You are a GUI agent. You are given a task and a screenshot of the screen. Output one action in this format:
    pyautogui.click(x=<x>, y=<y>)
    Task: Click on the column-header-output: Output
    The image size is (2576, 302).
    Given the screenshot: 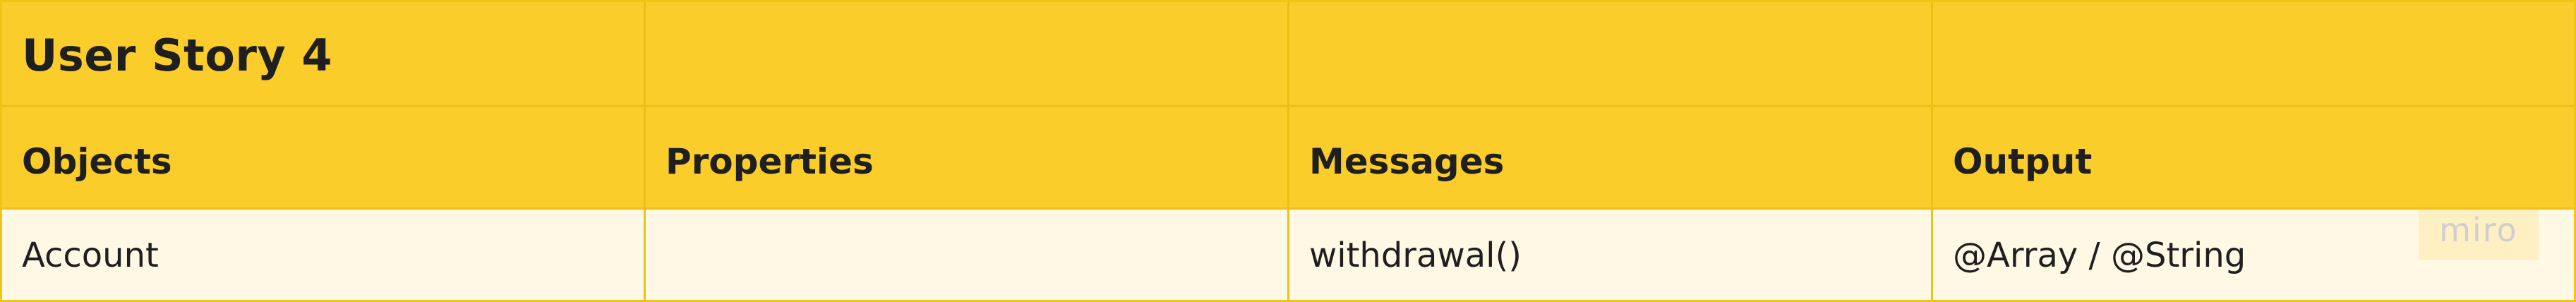 What is the action you would take?
    pyautogui.click(x=2253, y=158)
    